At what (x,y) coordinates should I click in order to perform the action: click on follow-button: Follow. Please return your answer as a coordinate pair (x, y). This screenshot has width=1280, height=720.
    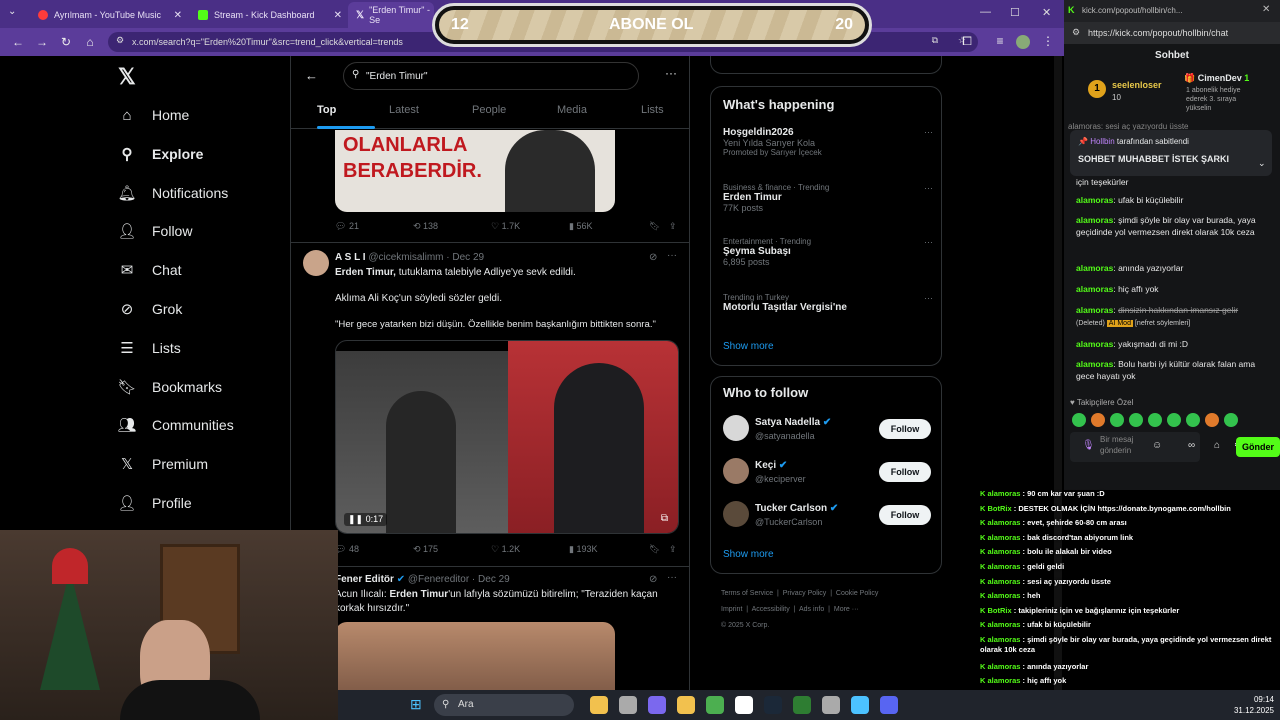
    Looking at the image, I should click on (905, 429).